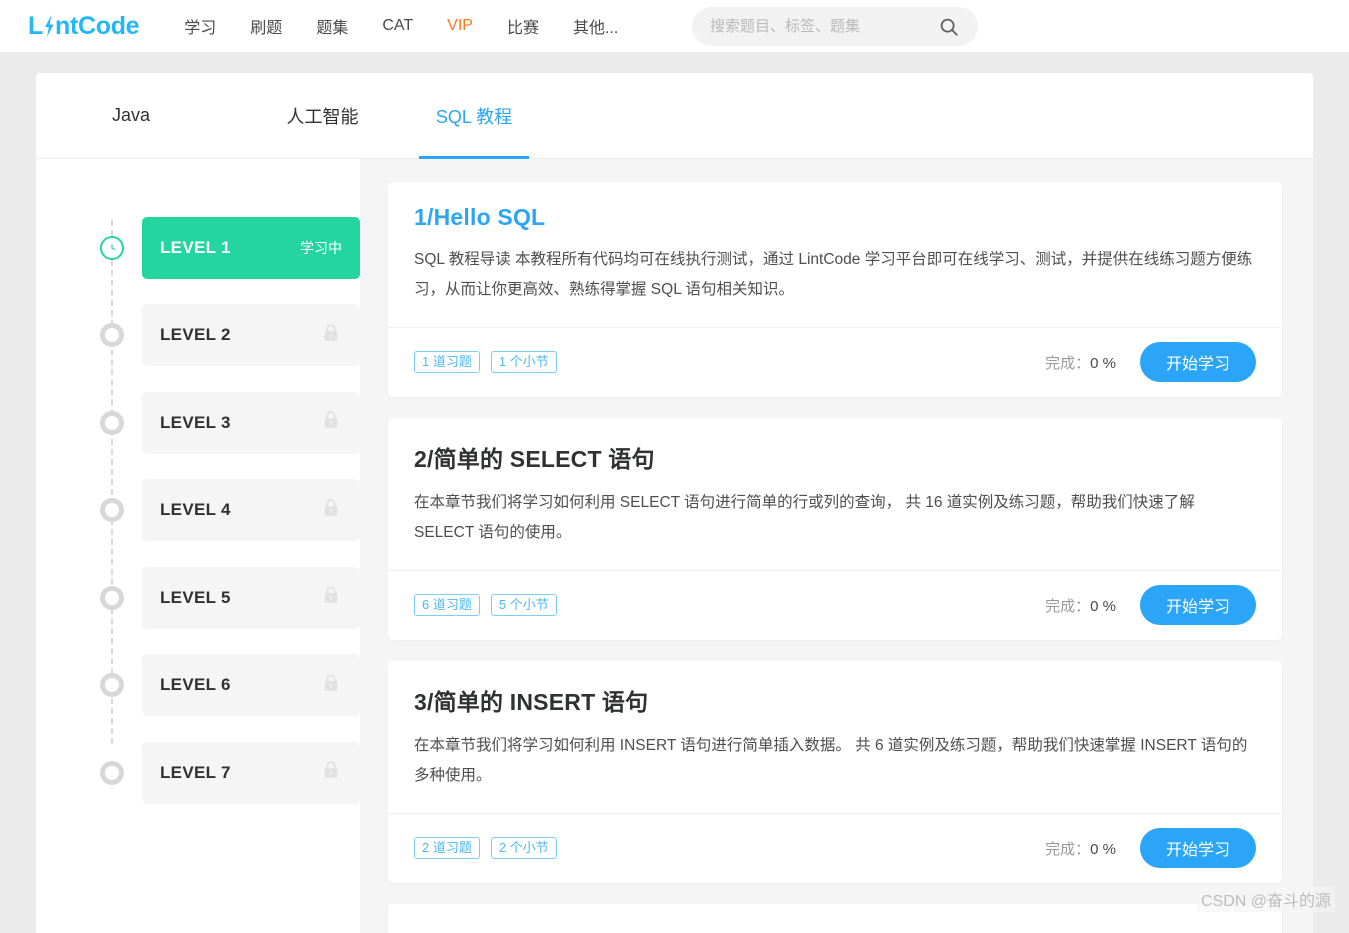 Image resolution: width=1349 pixels, height=933 pixels. I want to click on chapter-title: 4/简单的 UPDATE 语句, so click(835, 929).